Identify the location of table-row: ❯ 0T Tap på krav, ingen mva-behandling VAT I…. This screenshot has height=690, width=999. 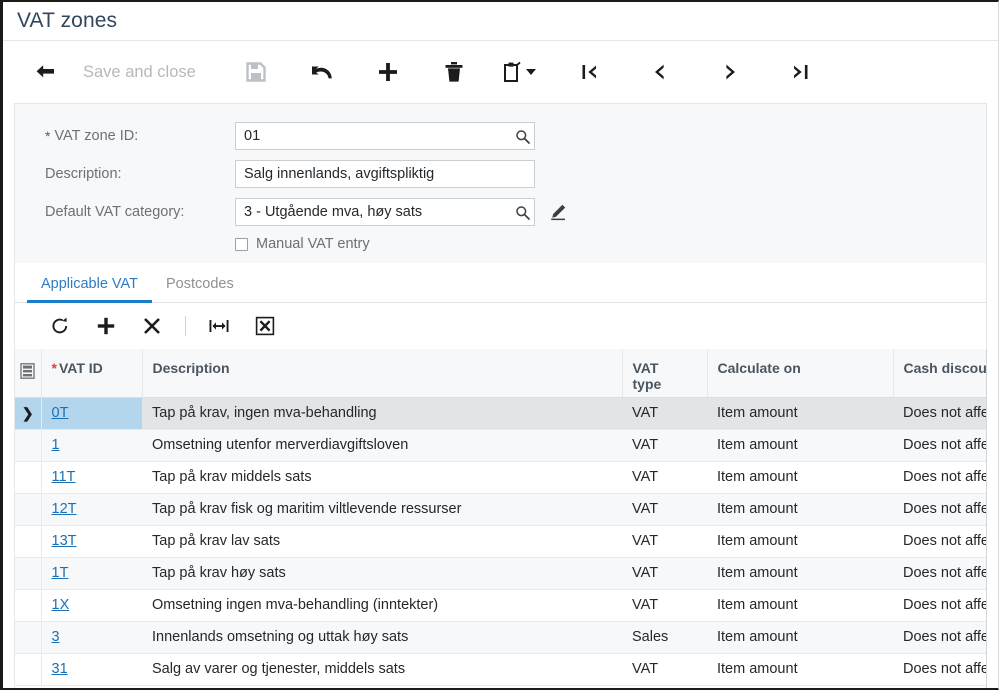
(500, 413).